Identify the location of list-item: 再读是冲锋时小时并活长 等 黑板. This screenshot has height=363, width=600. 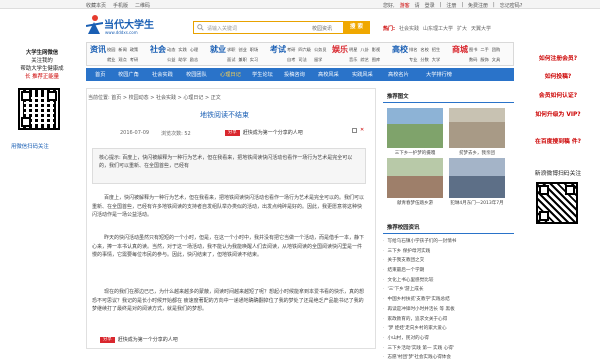
(448, 310).